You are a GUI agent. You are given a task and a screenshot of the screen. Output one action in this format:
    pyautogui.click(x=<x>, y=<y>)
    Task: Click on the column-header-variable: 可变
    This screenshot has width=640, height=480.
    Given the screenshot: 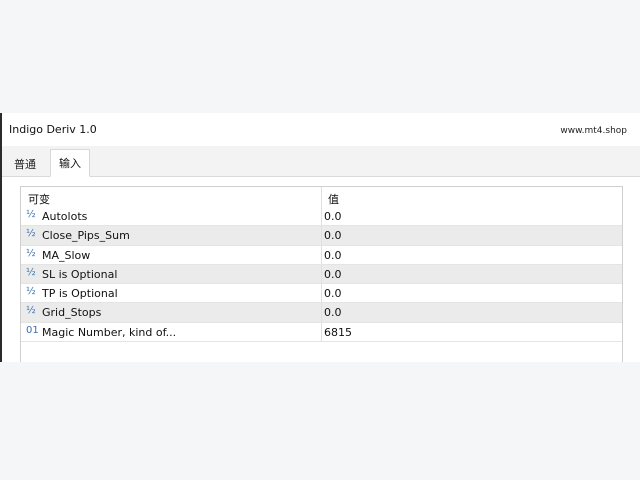 What is the action you would take?
    pyautogui.click(x=39, y=199)
    